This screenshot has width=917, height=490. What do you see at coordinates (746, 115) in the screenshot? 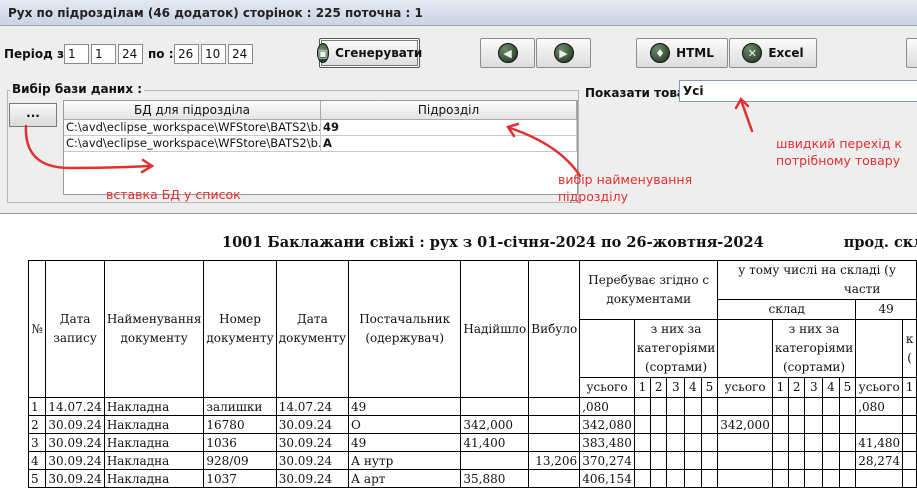
I see `arrow-to-combo` at bounding box center [746, 115].